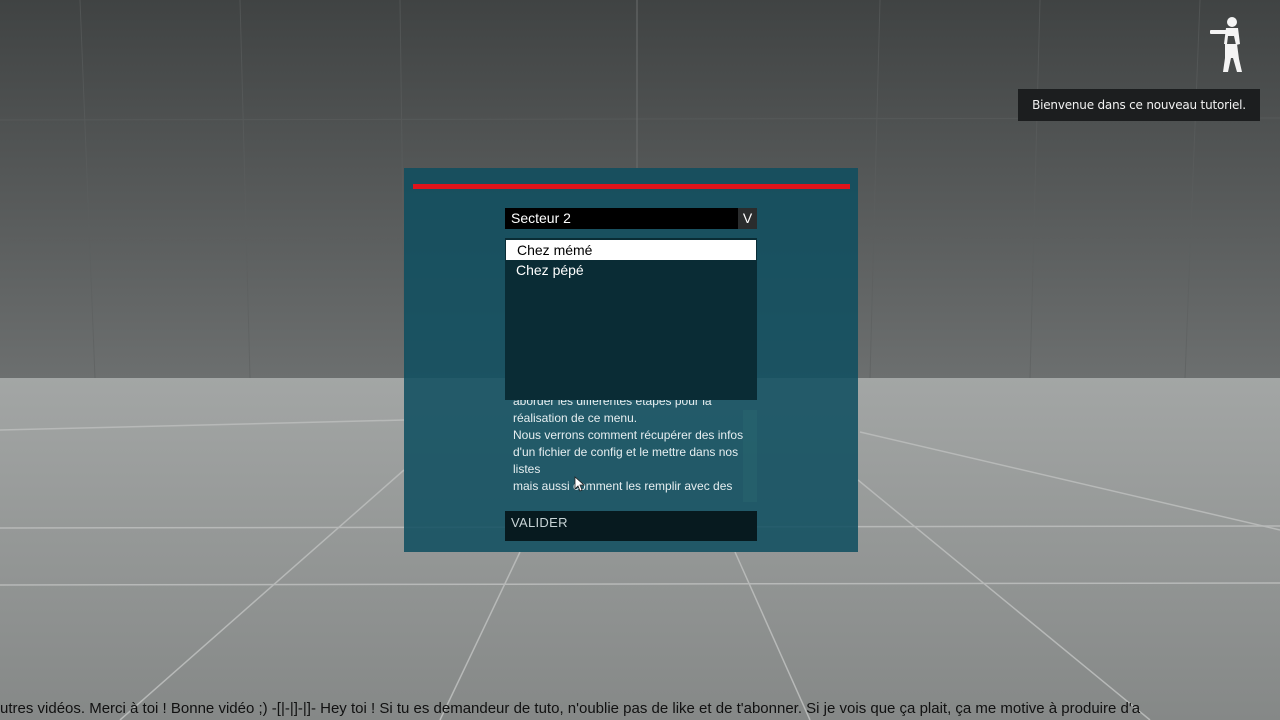 The height and width of the screenshot is (720, 1280). Describe the element at coordinates (631, 218) in the screenshot. I see `sector-combo-box: Secteur 2 V` at that location.